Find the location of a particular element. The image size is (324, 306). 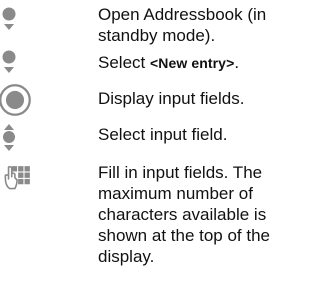

step-text-suffix: . is located at coordinates (237, 62).